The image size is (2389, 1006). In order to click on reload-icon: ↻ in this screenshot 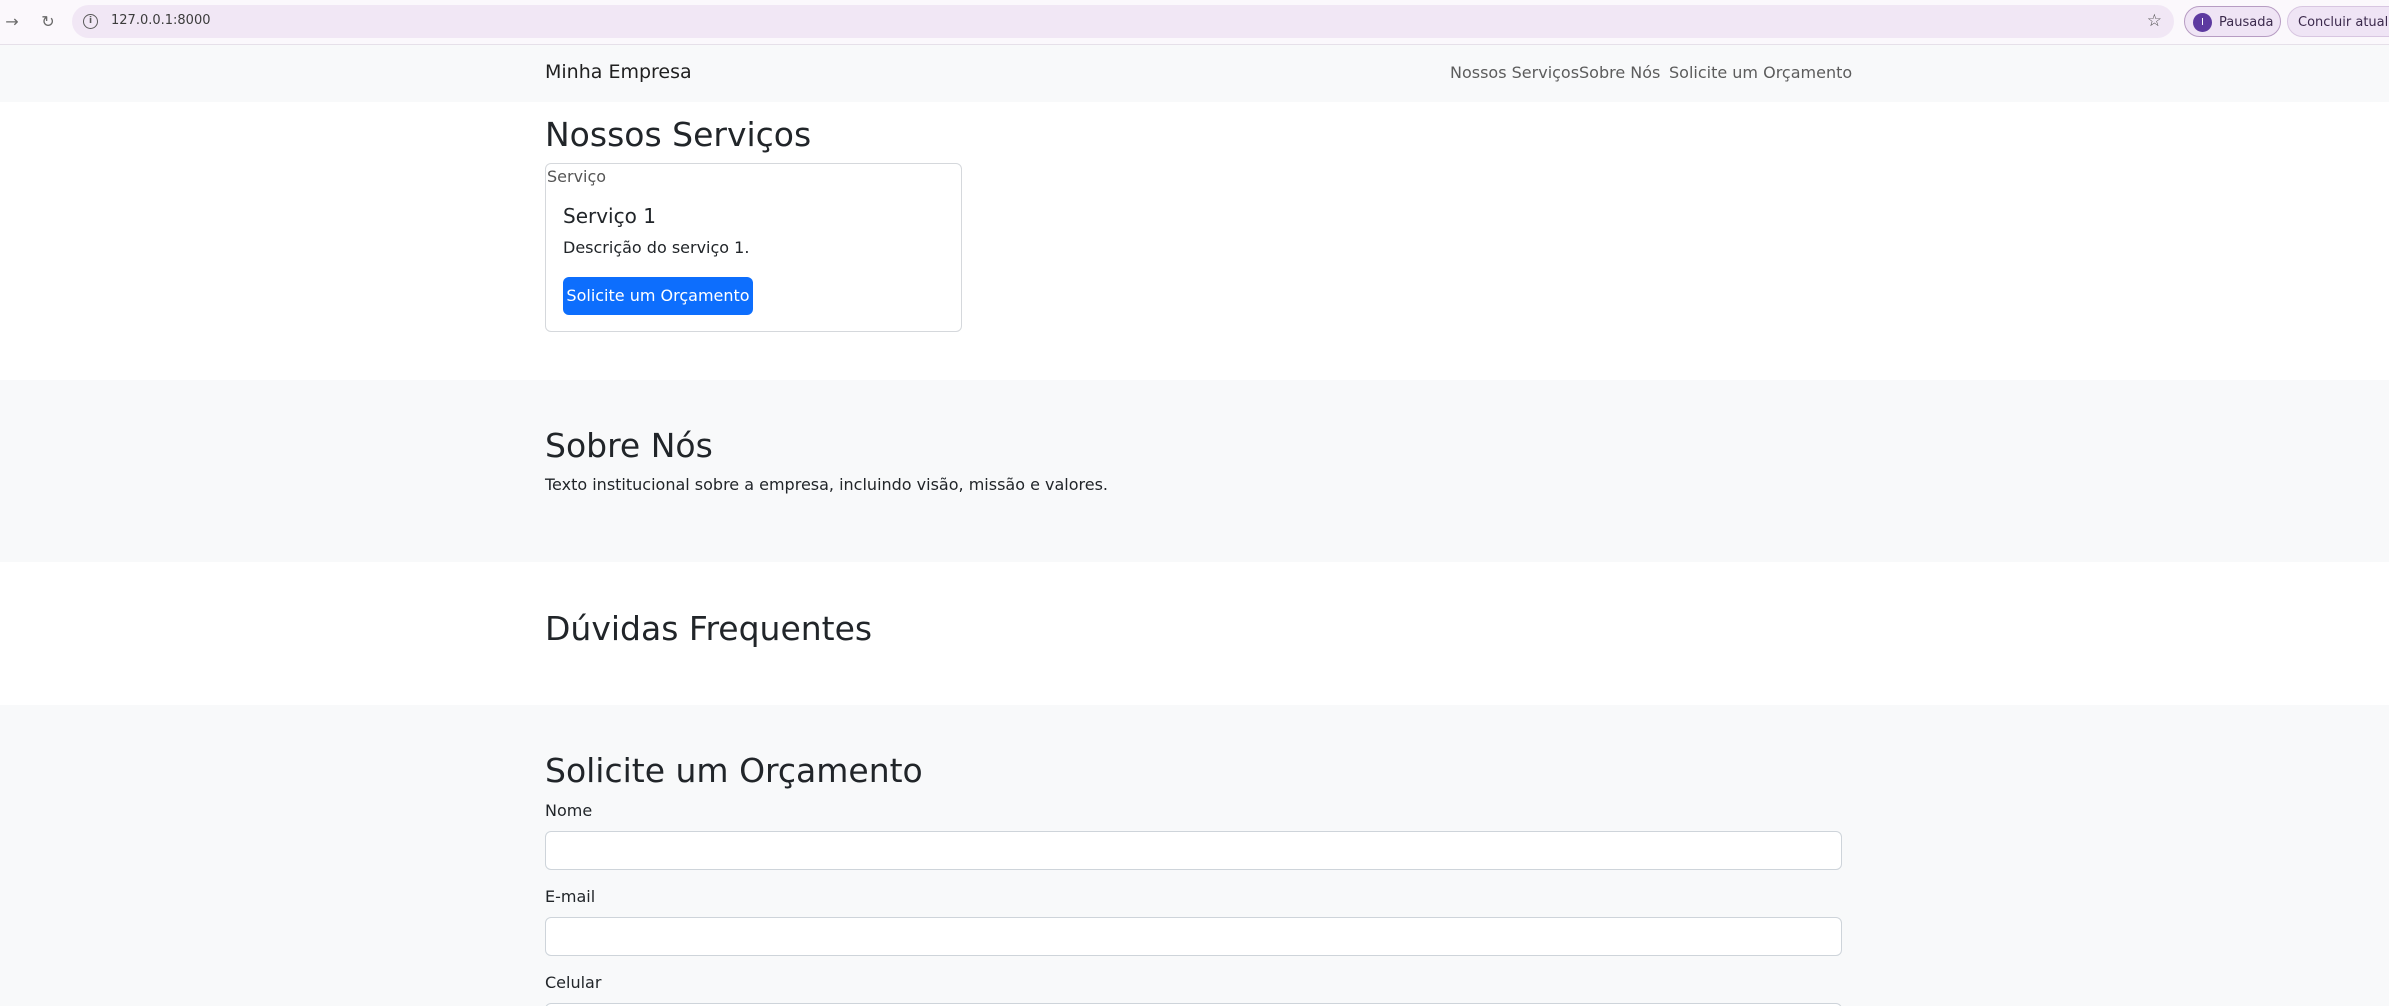, I will do `click(48, 22)`.